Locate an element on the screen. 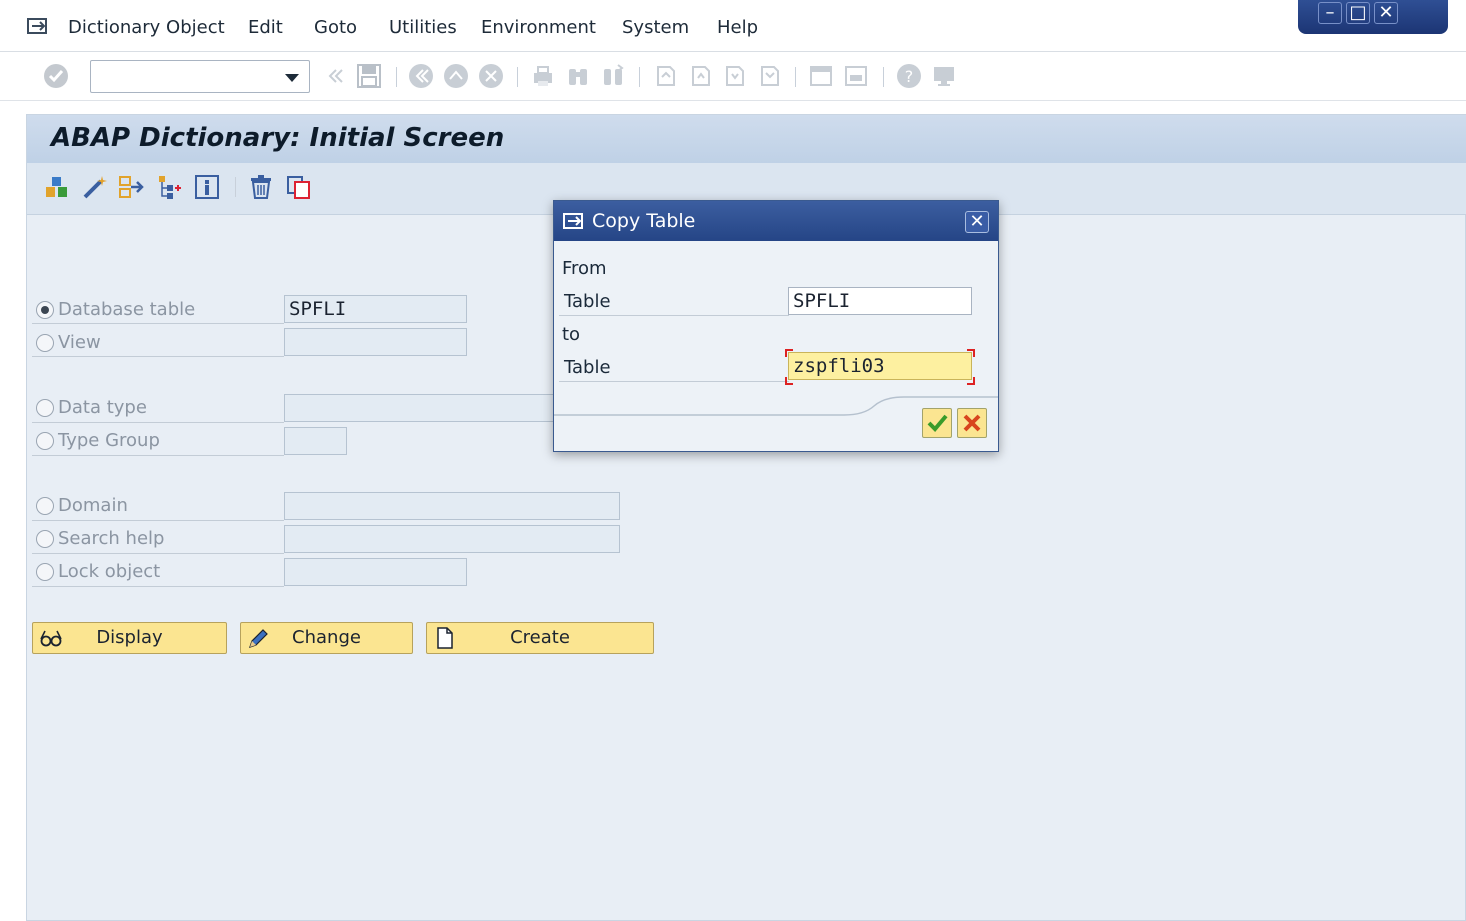 The image size is (1466, 921). data-type-label: Data type is located at coordinates (102, 407).